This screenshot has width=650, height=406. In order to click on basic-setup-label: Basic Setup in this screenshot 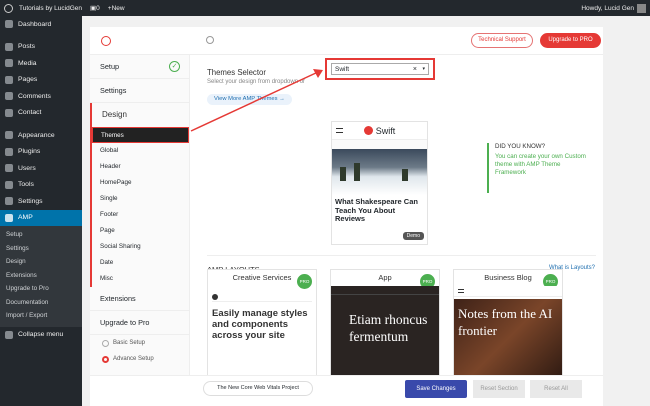, I will do `click(129, 343)`.